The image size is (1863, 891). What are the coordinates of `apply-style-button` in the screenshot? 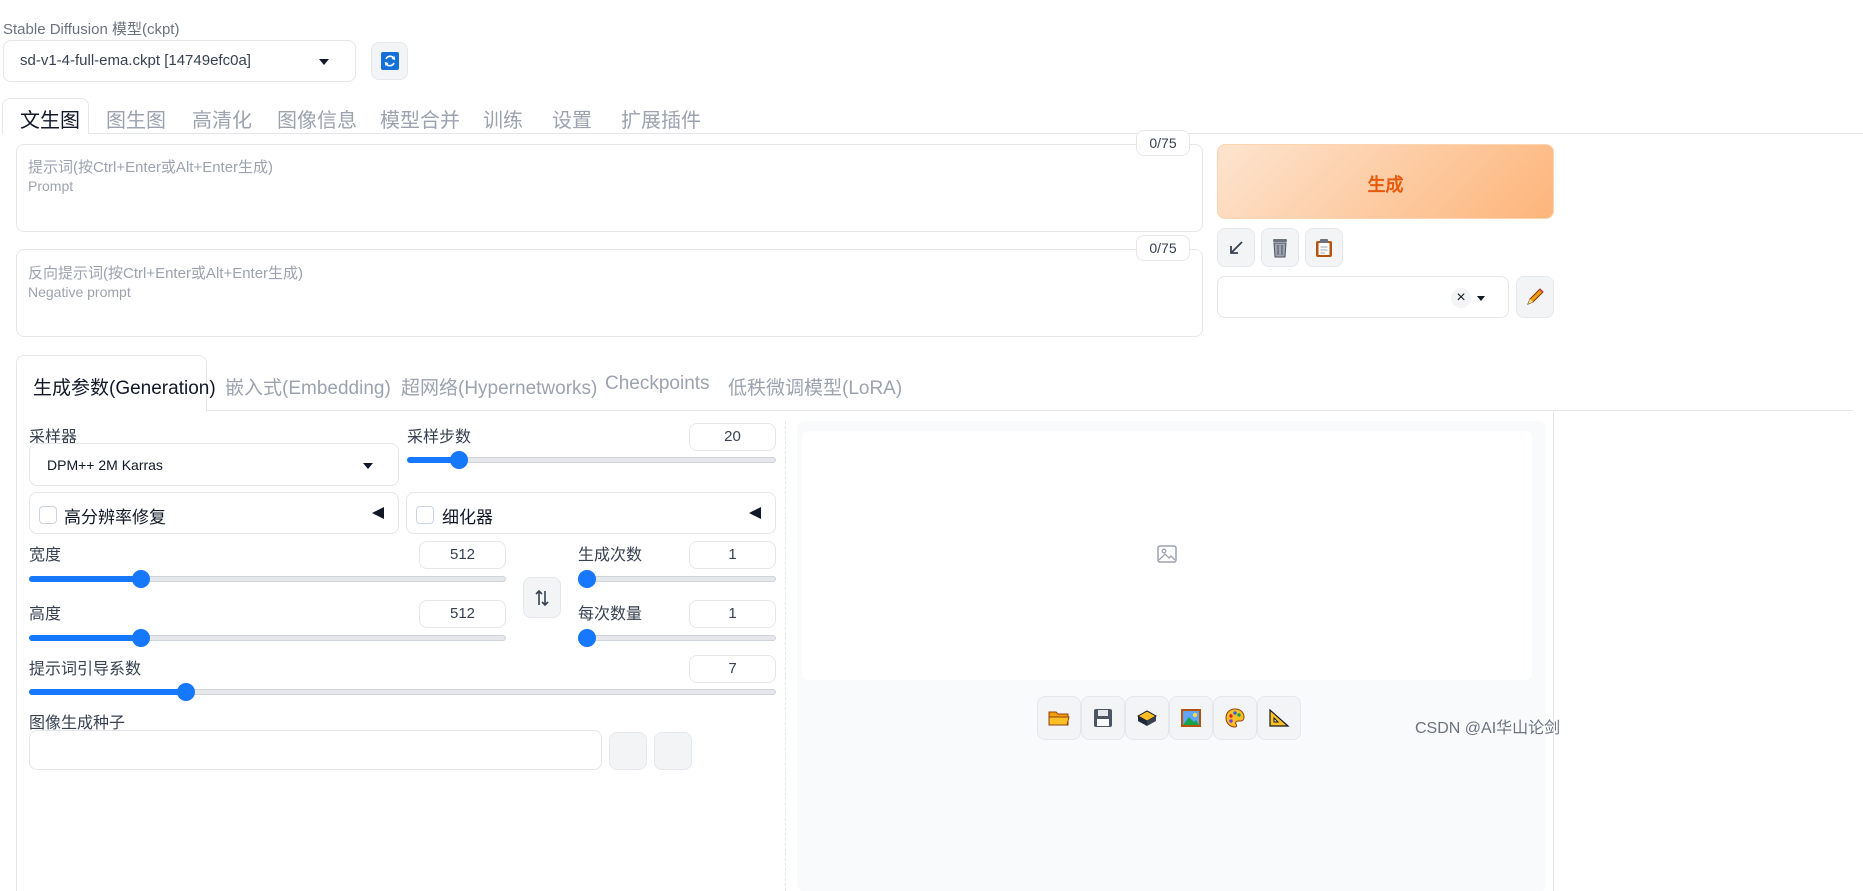 It's located at (1324, 247).